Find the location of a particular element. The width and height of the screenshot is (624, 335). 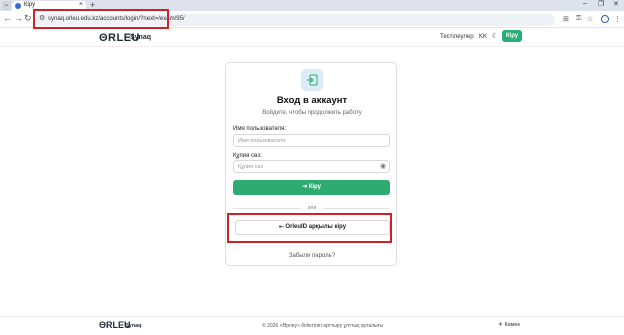

forward-icon: → is located at coordinates (18, 18).